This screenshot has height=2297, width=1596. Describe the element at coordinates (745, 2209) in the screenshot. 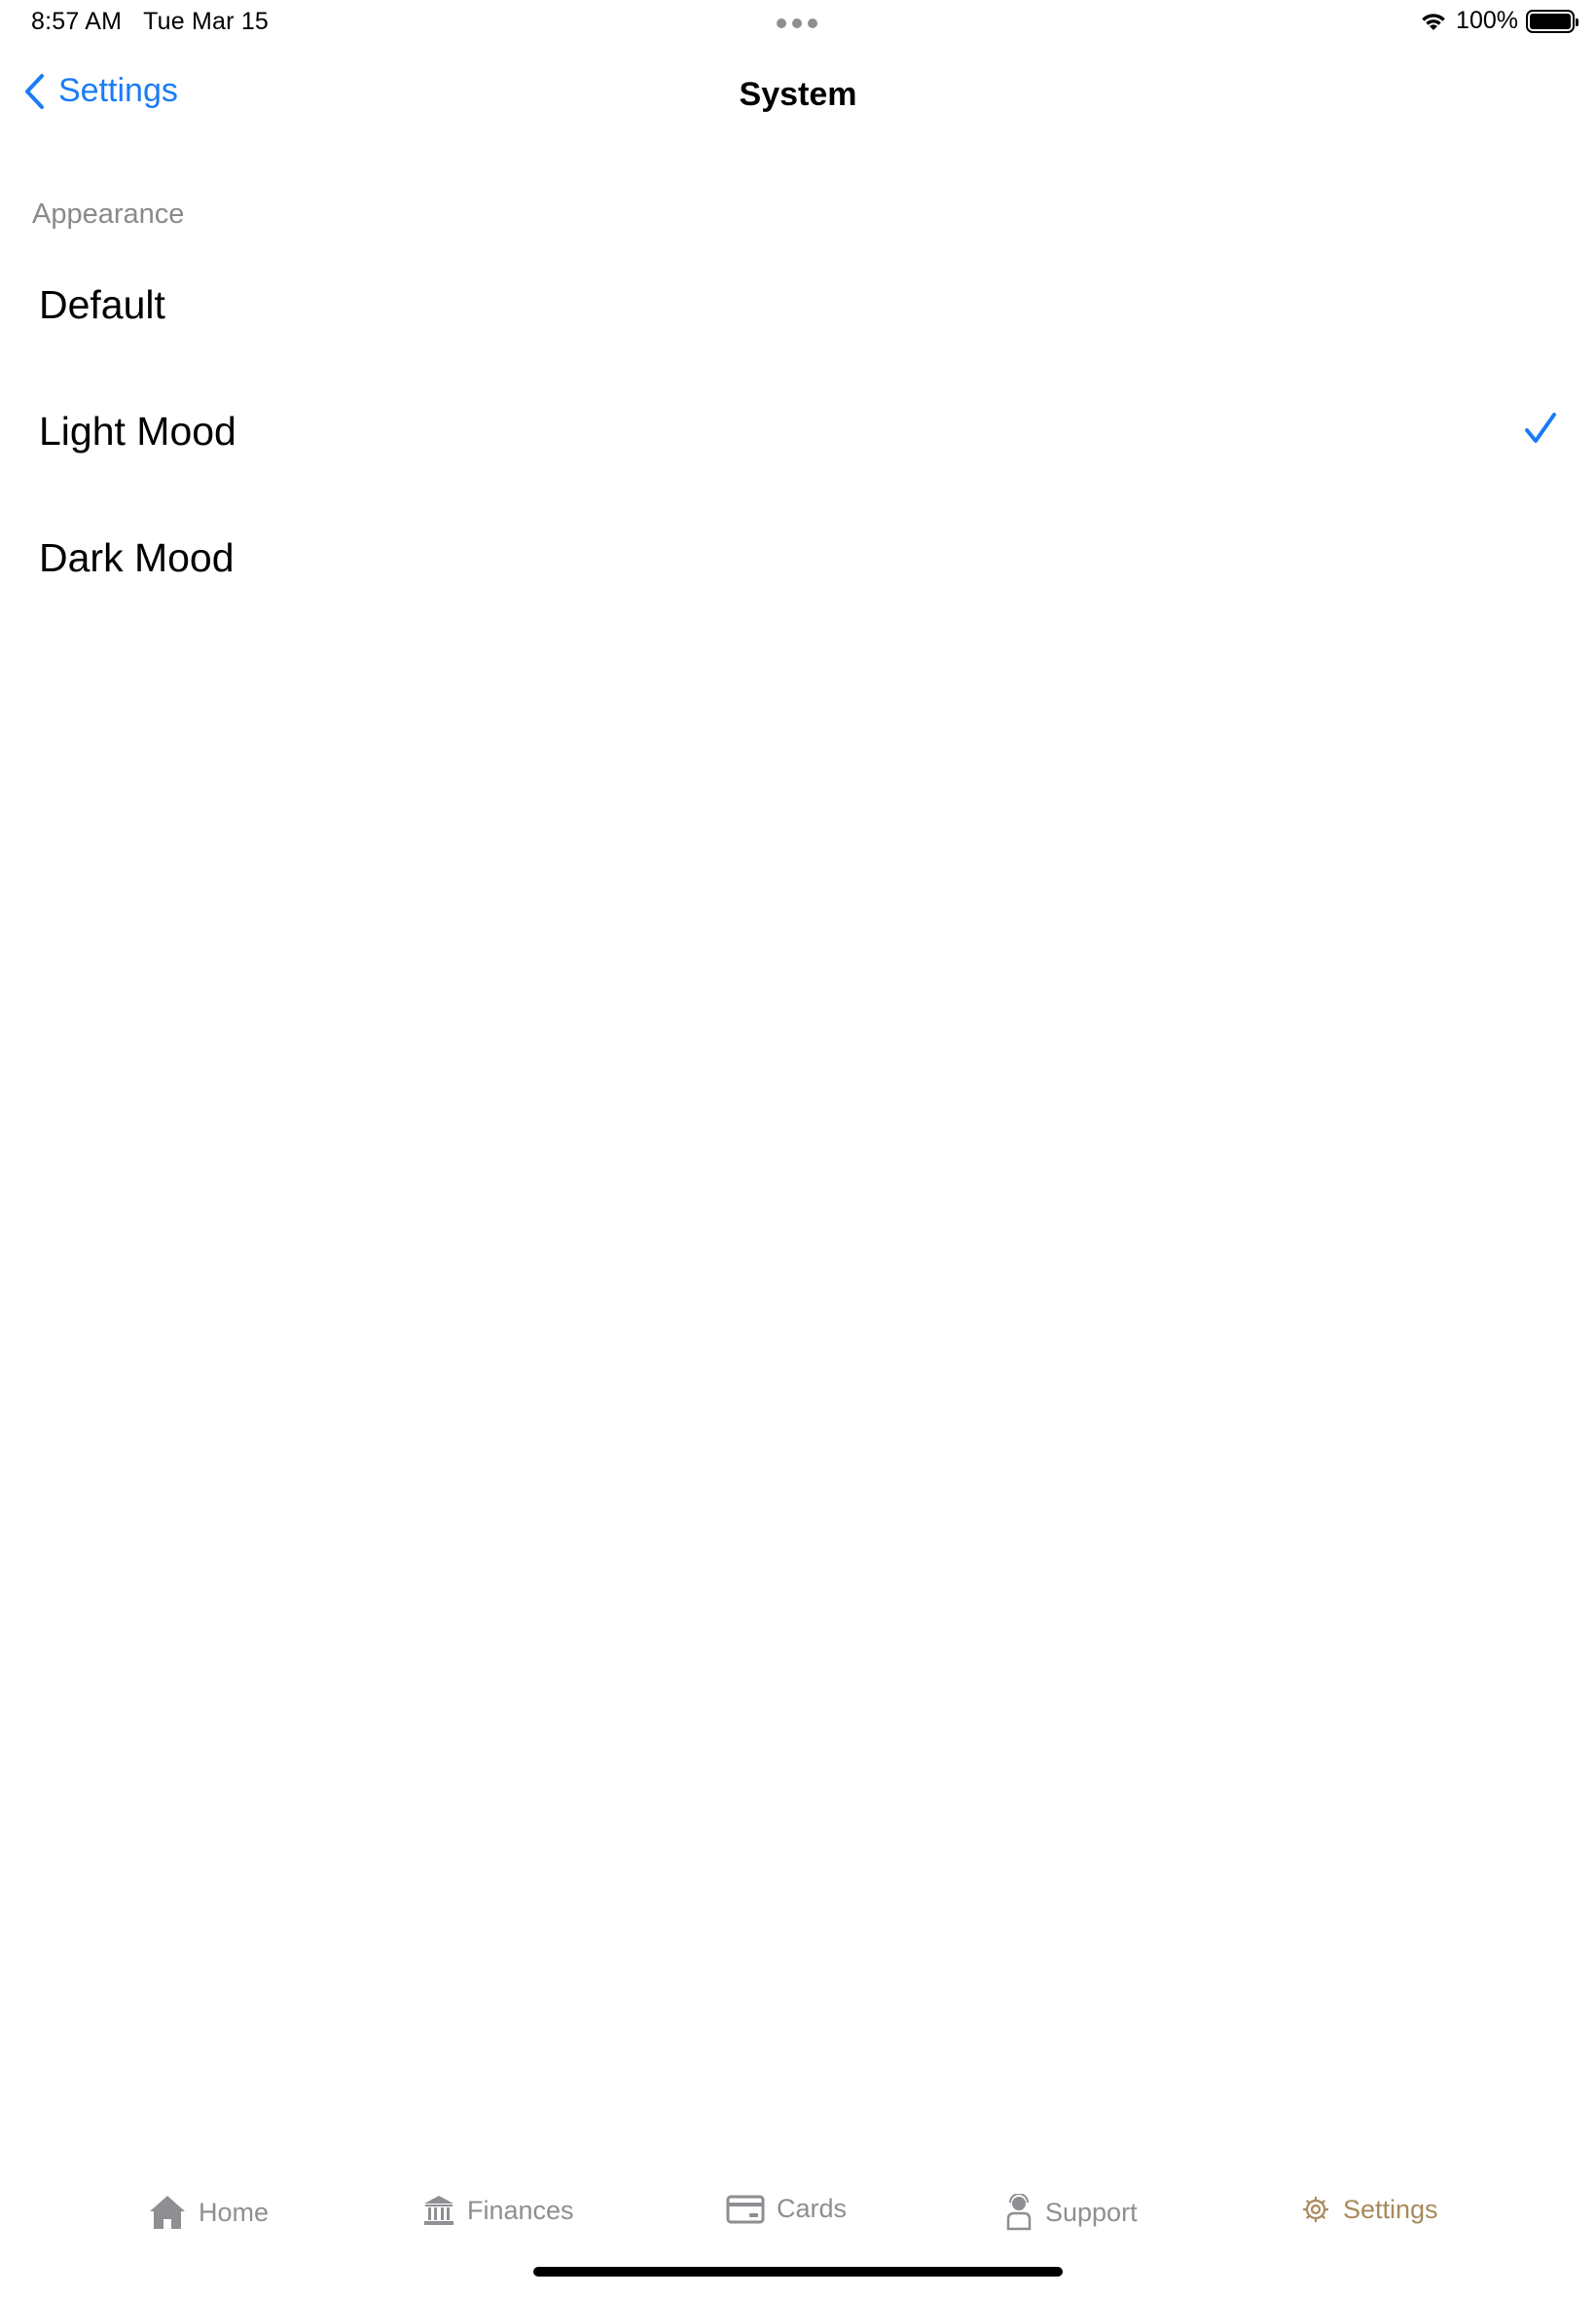

I see `credit-card-icon` at that location.